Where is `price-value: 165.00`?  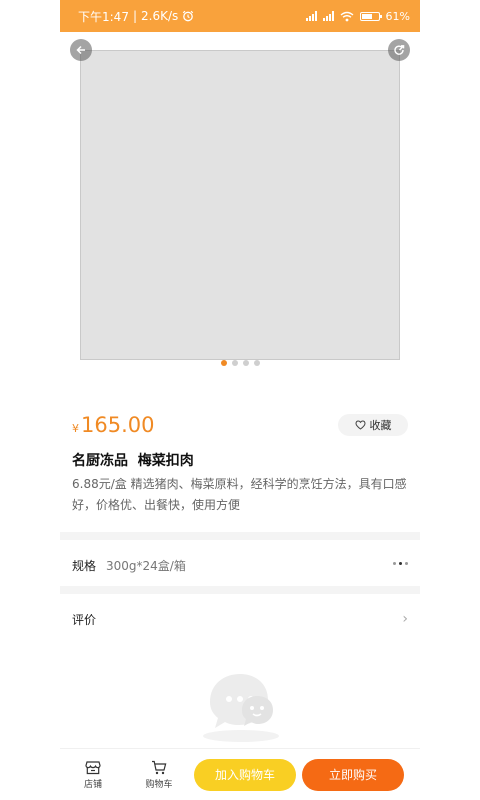
price-value: 165.00 is located at coordinates (118, 425).